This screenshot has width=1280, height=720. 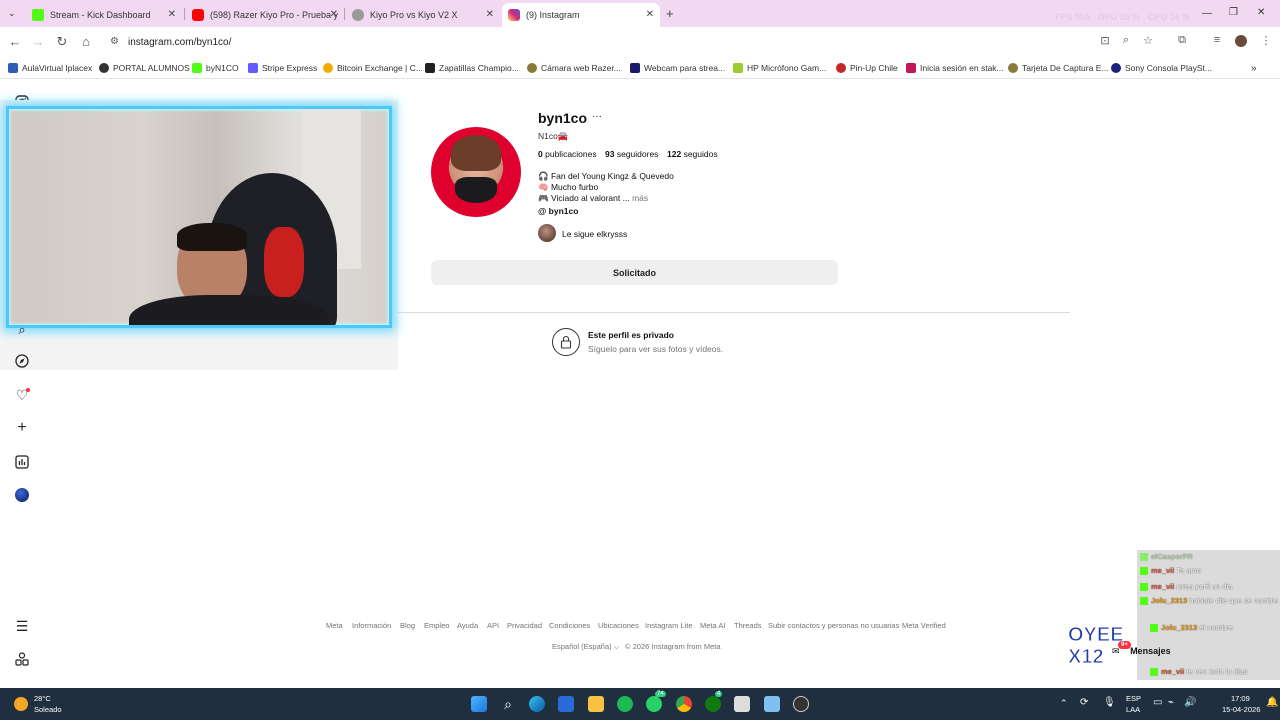 What do you see at coordinates (558, 211) in the screenshot?
I see `threads-link: @ byn1co` at bounding box center [558, 211].